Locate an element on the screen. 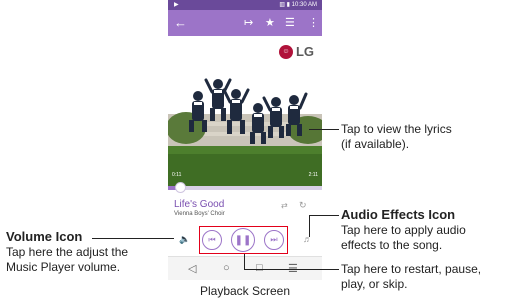  fast-forward-icon: ⏭ is located at coordinates (274, 239).